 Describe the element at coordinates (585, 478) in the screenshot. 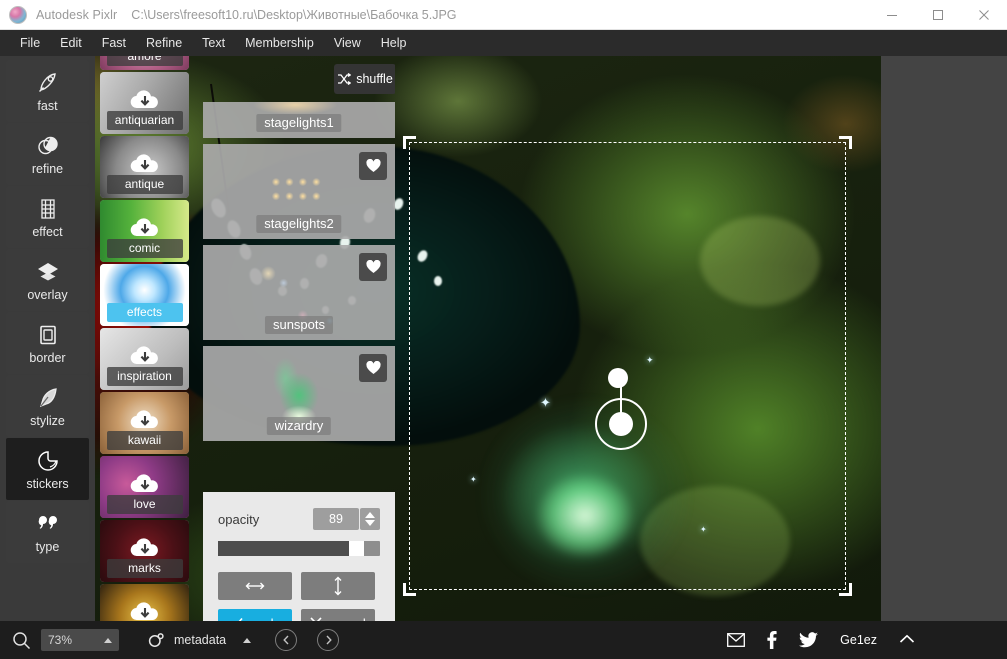

I see `wizardry-sticker-instance` at that location.